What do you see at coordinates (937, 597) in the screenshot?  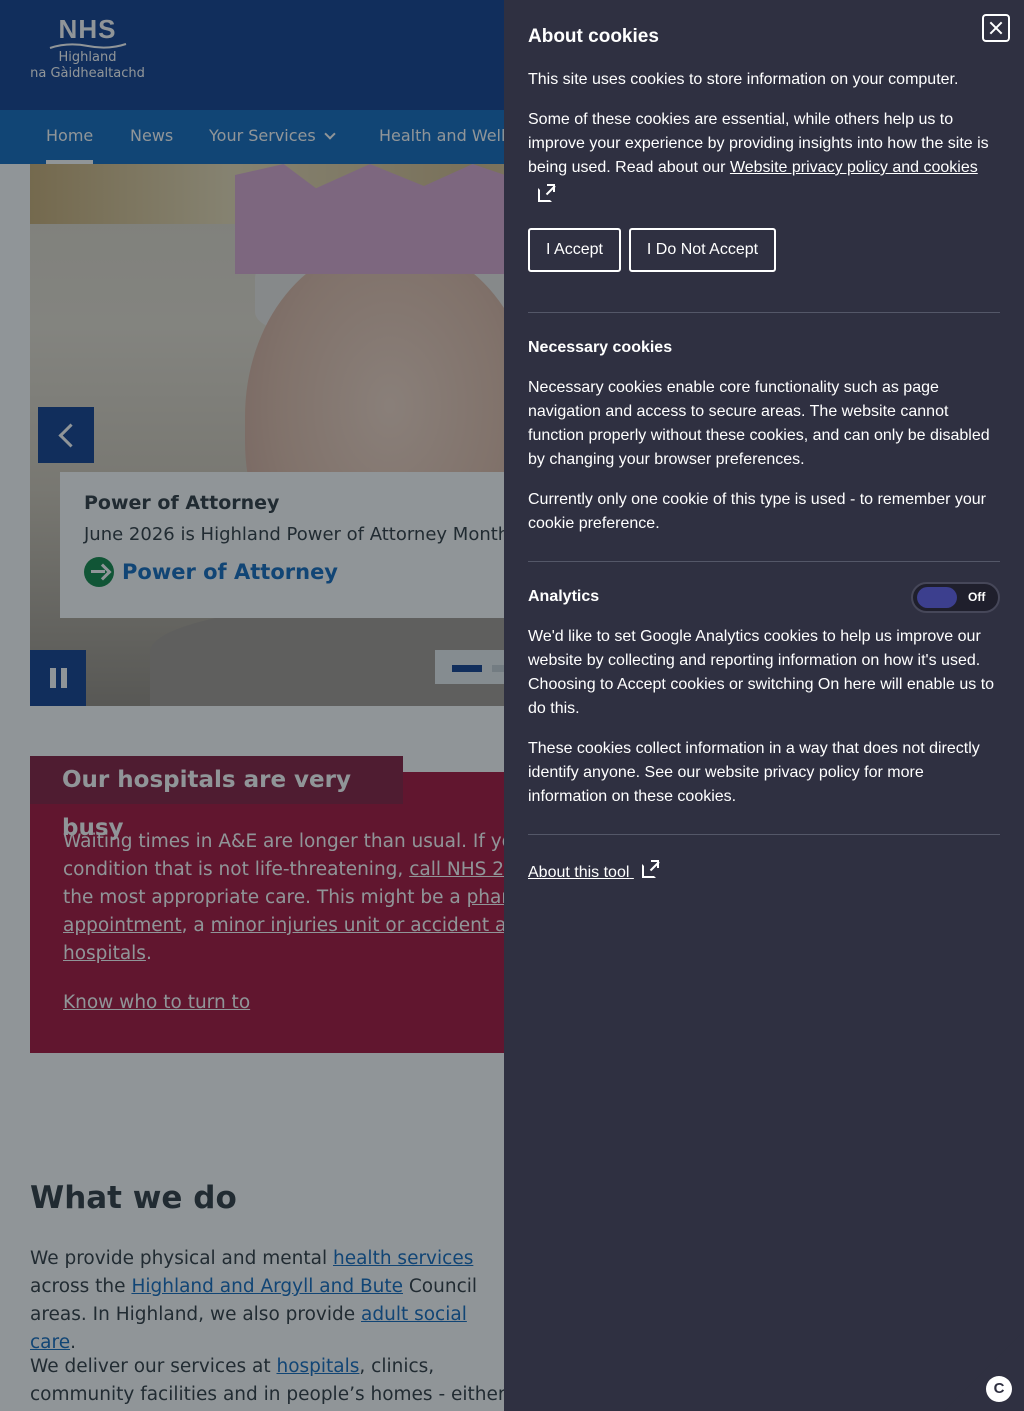 I see `toggle-knob` at bounding box center [937, 597].